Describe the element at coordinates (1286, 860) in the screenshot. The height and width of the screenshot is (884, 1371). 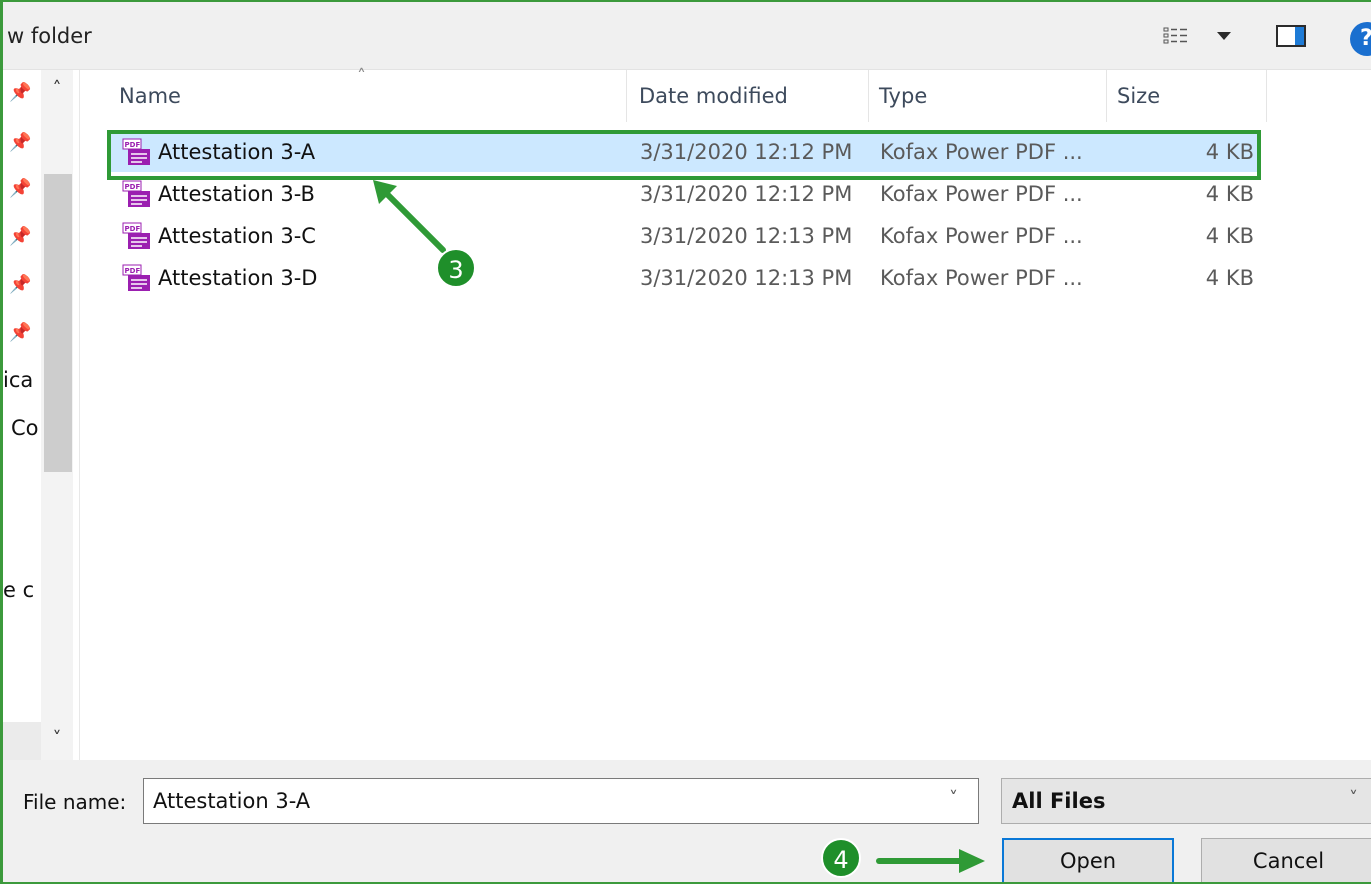
I see `cancel-button: Cancel` at that location.